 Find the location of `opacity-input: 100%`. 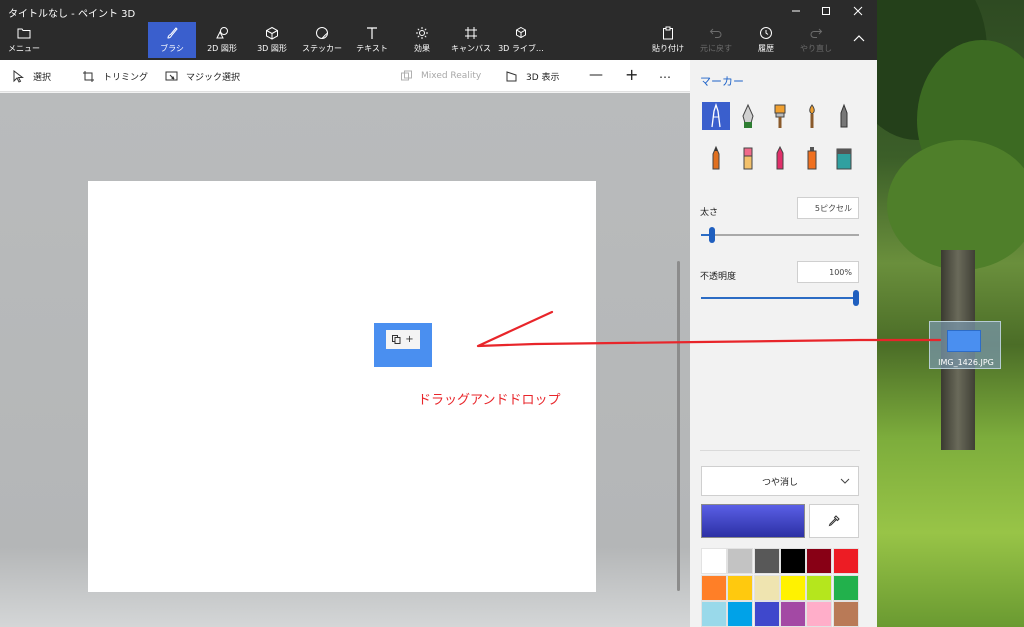

opacity-input: 100% is located at coordinates (828, 272).